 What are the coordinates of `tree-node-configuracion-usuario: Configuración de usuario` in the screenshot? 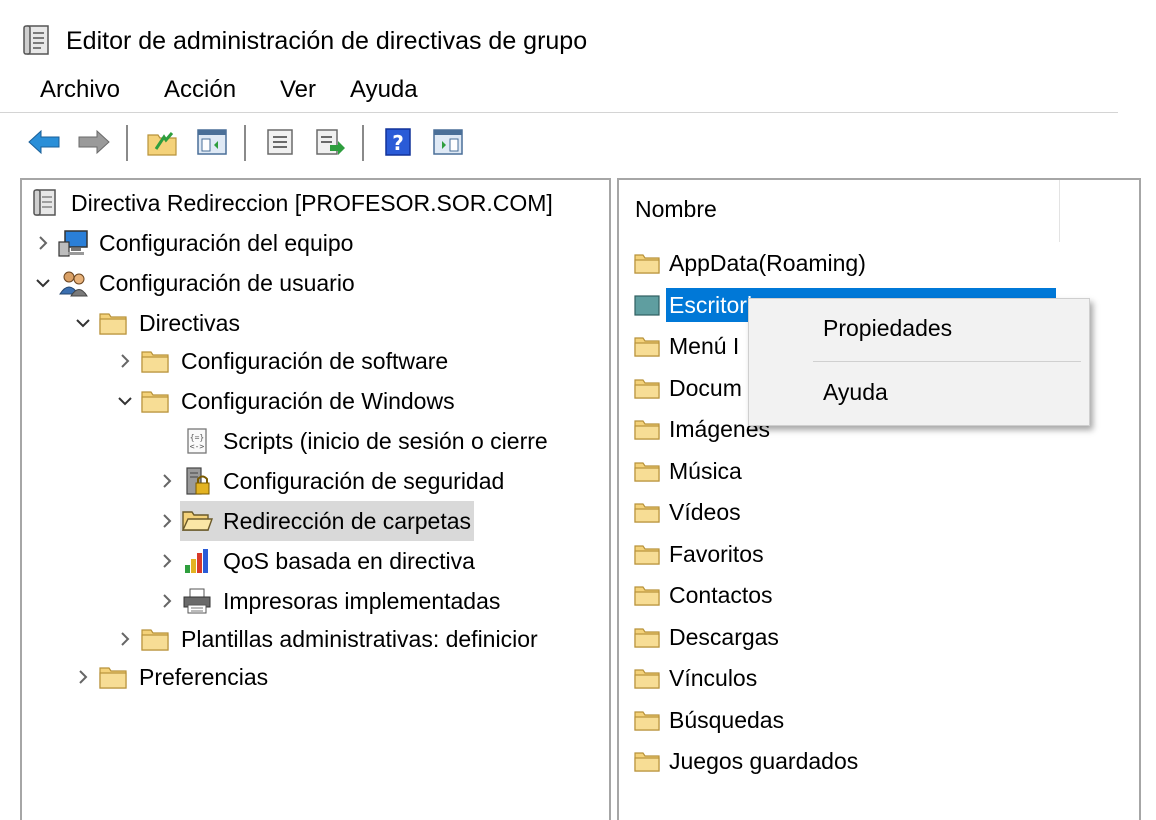 It's located at (194, 283).